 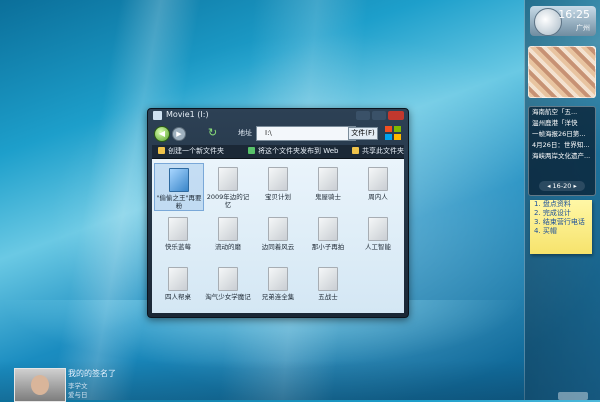 I want to click on note-item: 3. 结束营行电话, so click(x=559, y=222).